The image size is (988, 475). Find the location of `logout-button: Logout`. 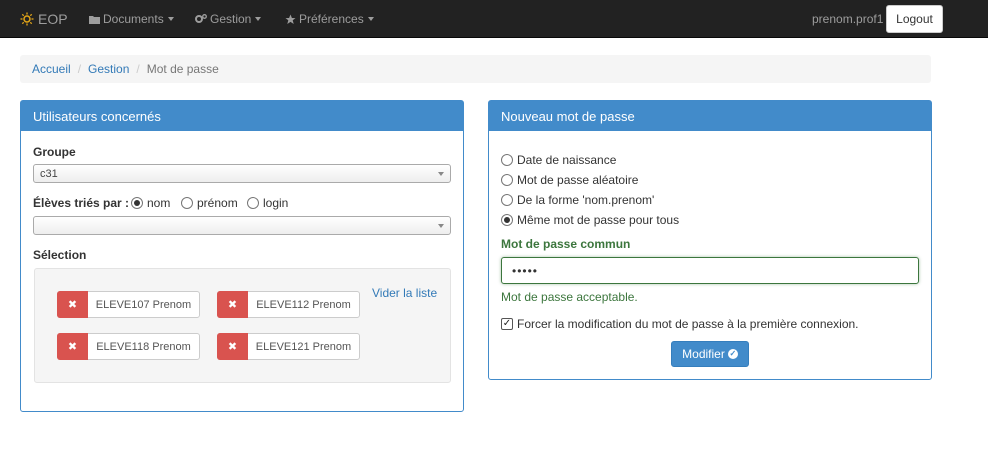

logout-button: Logout is located at coordinates (914, 19).